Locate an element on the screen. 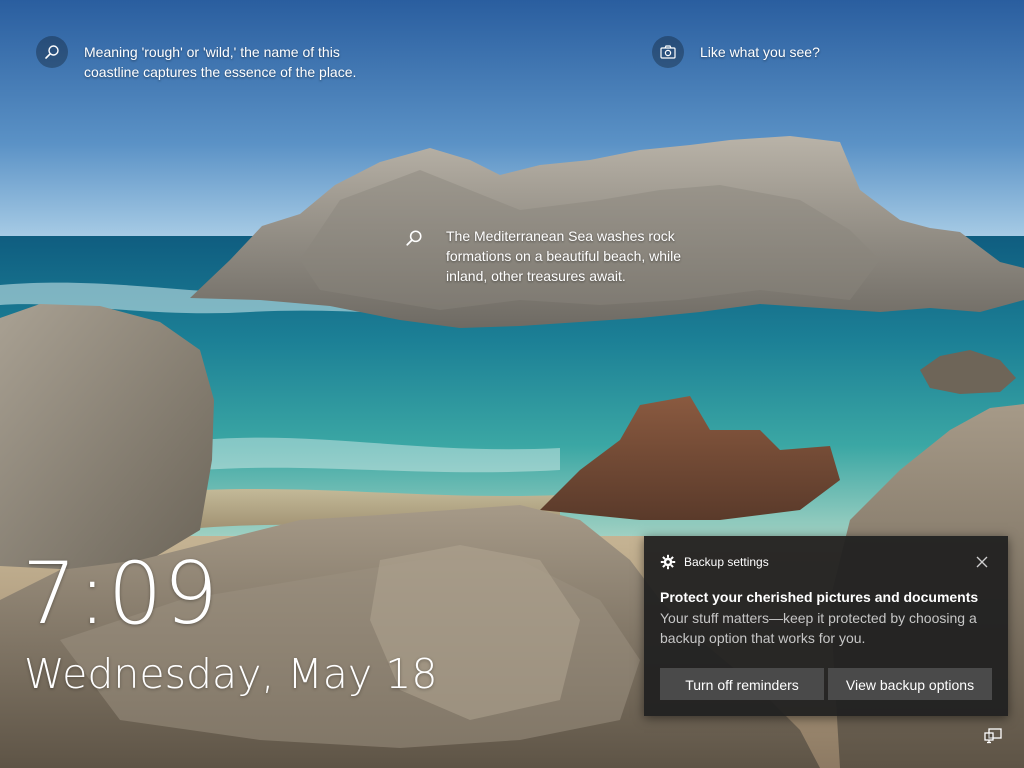 The image size is (1024, 768). turn-off-reminders-button: Turn off reminders is located at coordinates (742, 684).